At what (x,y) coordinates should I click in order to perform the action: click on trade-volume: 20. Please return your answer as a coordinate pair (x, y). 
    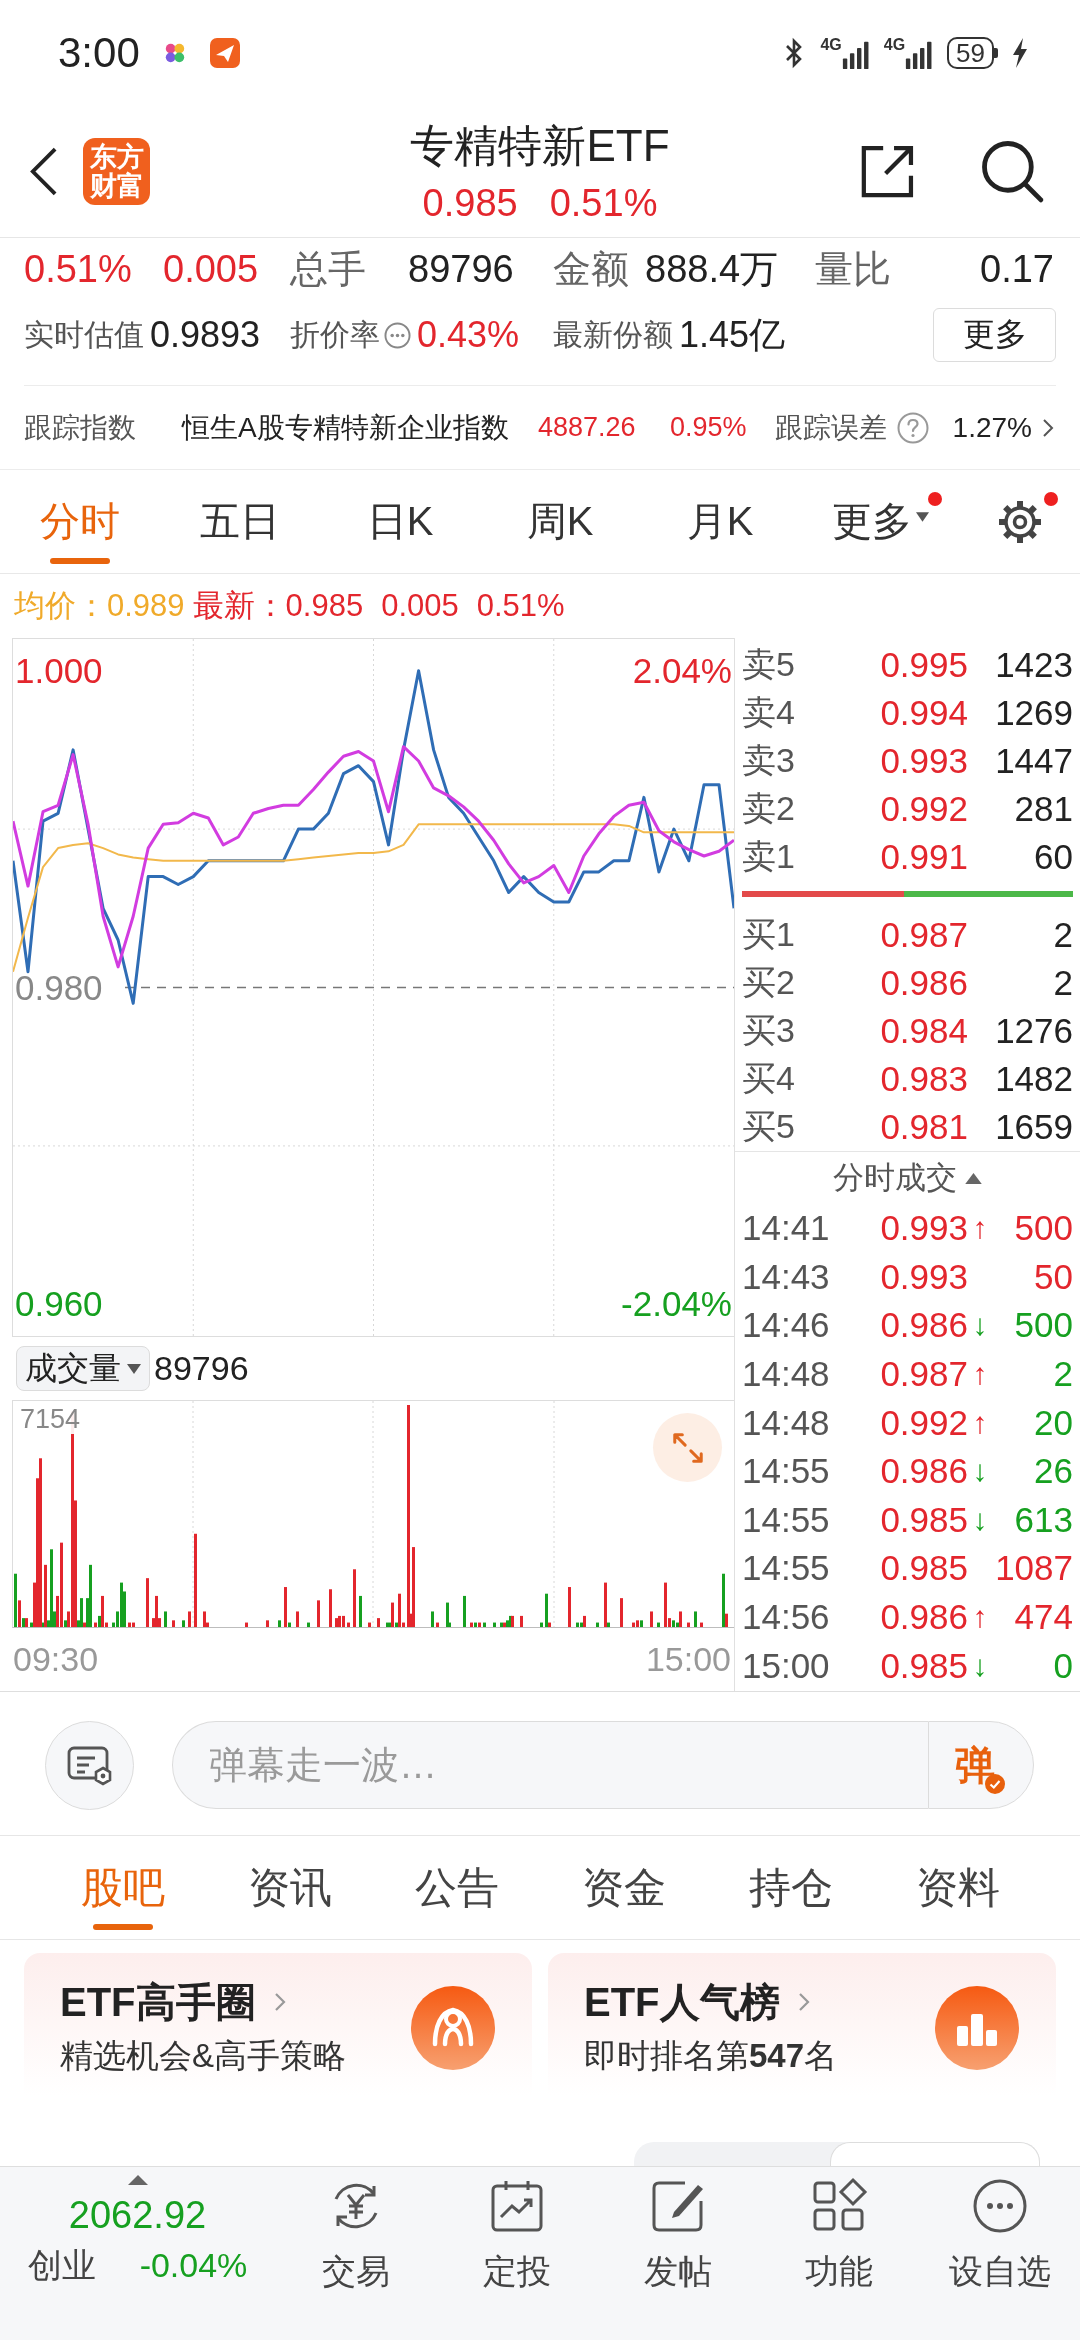
    Looking at the image, I should click on (1053, 1422).